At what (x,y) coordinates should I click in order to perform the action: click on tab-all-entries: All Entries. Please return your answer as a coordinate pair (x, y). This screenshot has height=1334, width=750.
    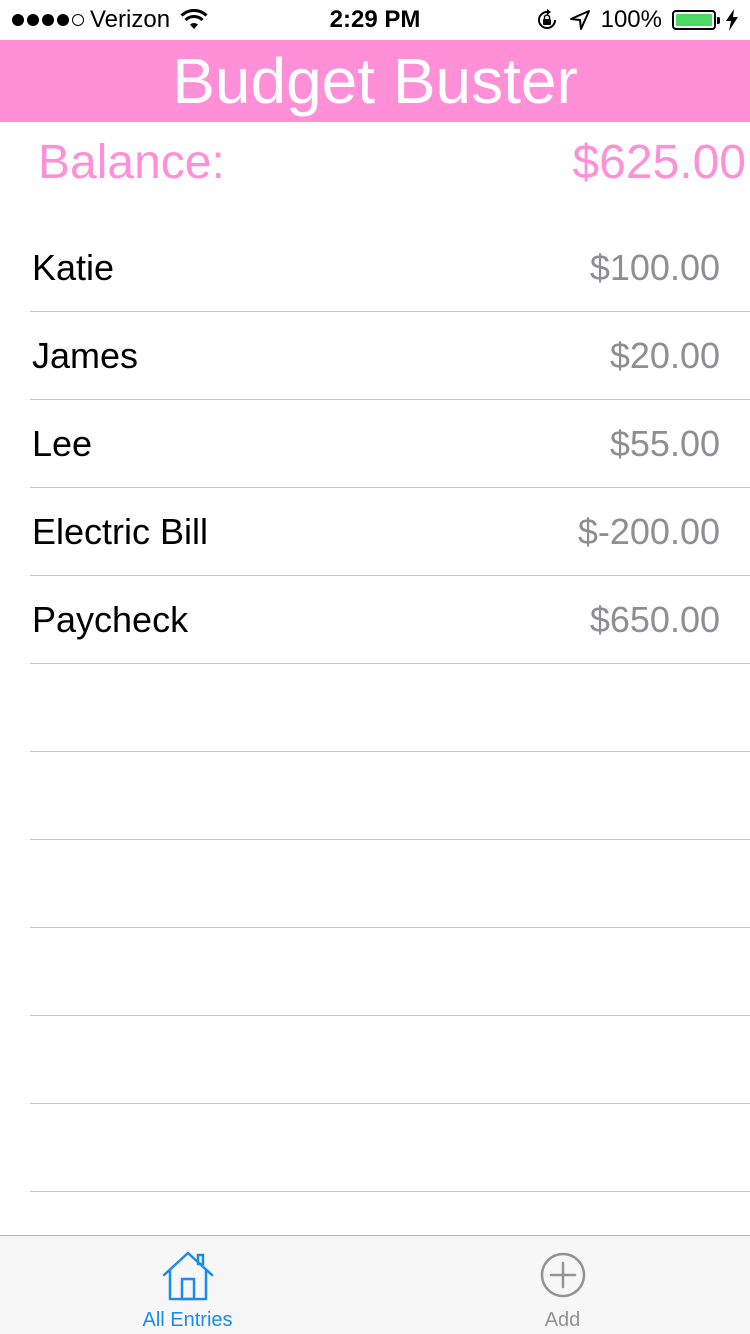
    Looking at the image, I should click on (187, 1285).